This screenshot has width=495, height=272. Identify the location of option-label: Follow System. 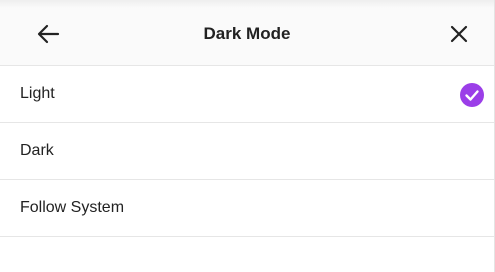
(72, 207).